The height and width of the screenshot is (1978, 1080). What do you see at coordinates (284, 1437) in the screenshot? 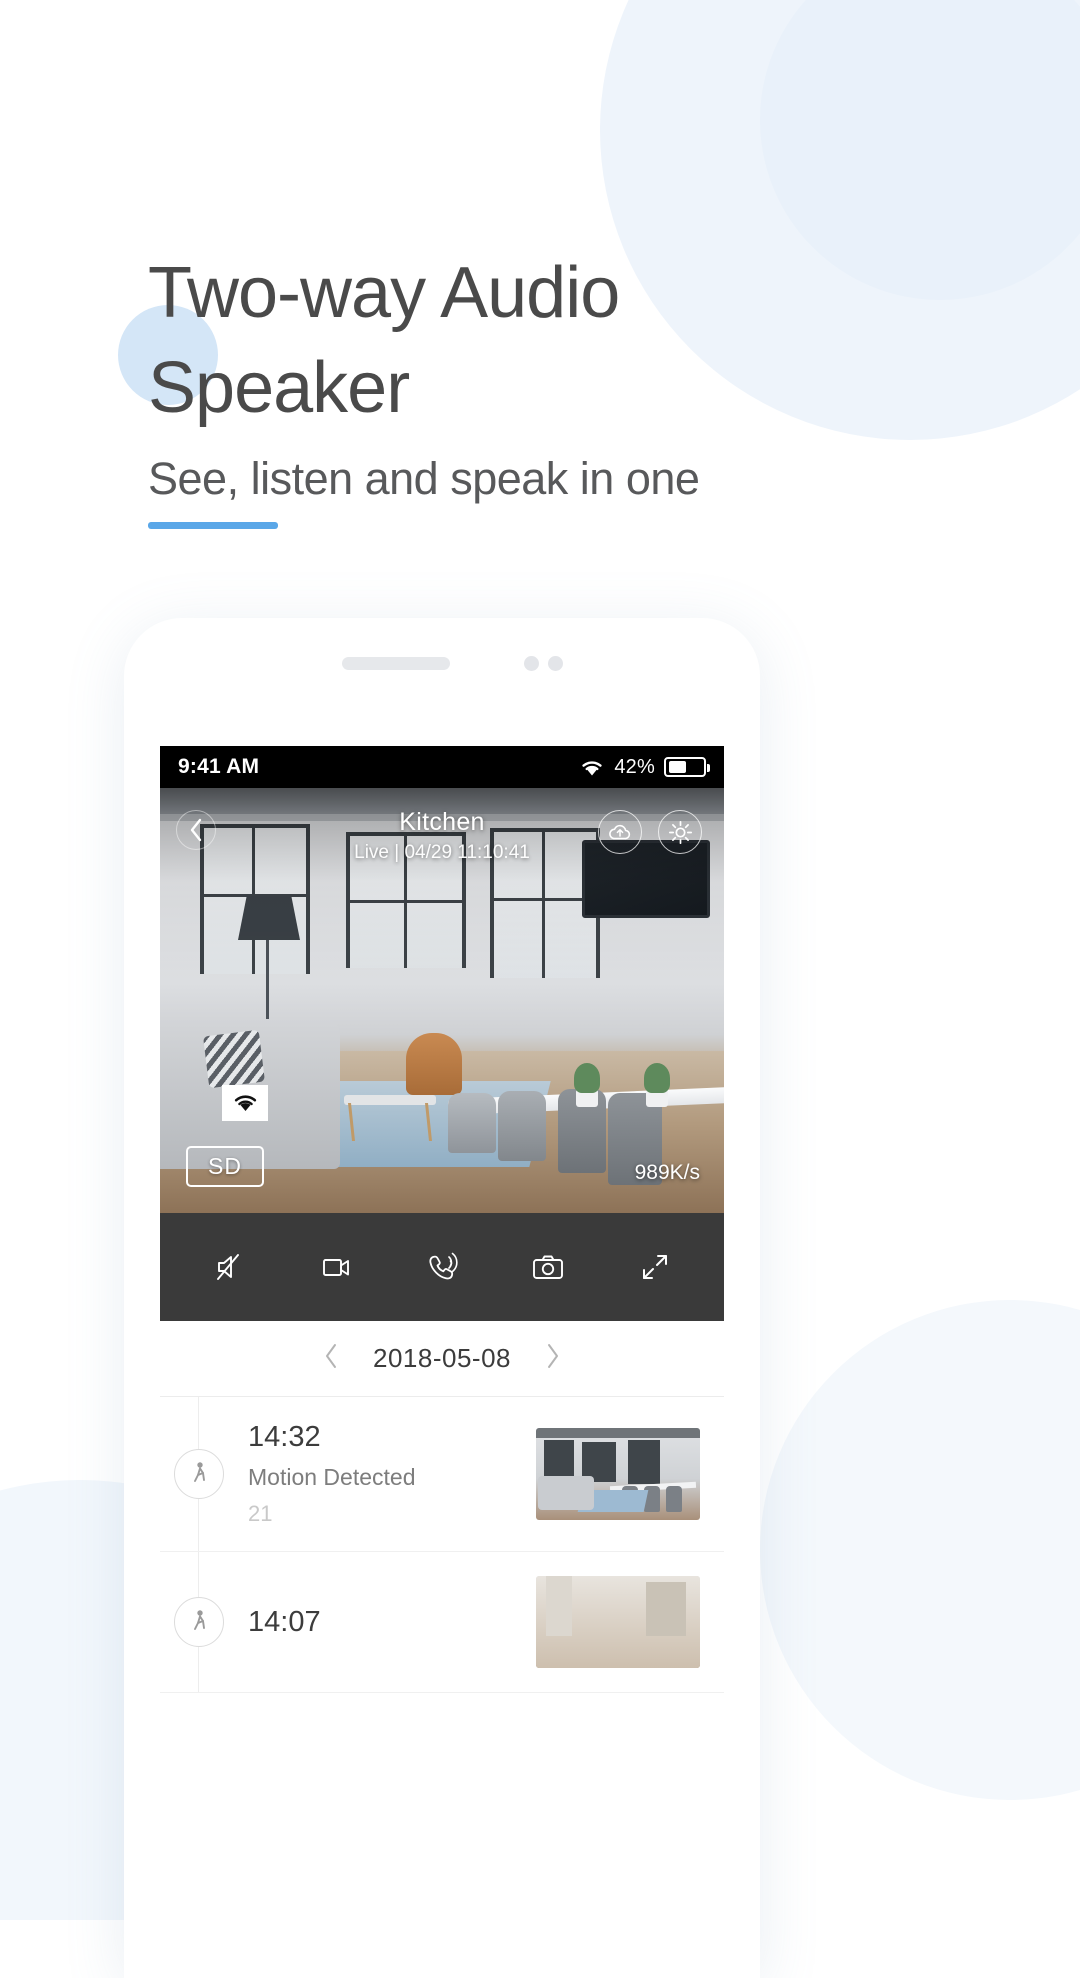
I see `event-time: 14:32` at bounding box center [284, 1437].